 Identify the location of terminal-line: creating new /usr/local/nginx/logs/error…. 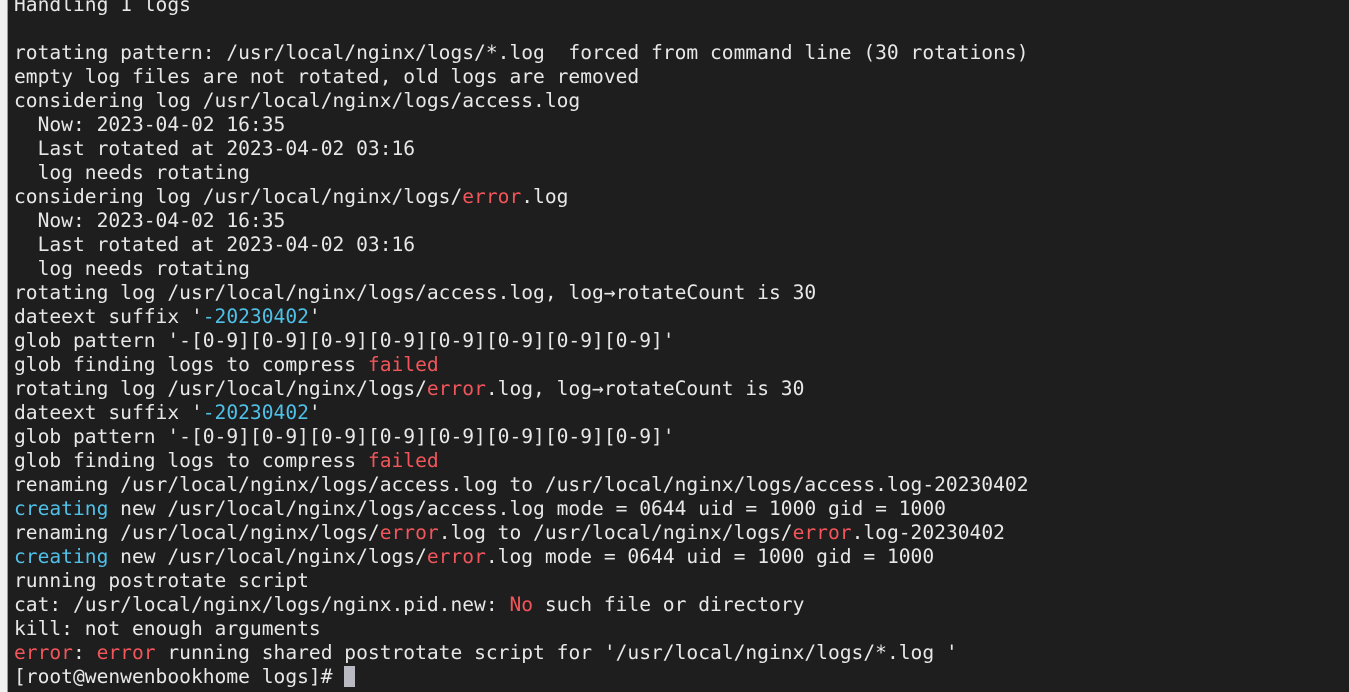
(521, 557).